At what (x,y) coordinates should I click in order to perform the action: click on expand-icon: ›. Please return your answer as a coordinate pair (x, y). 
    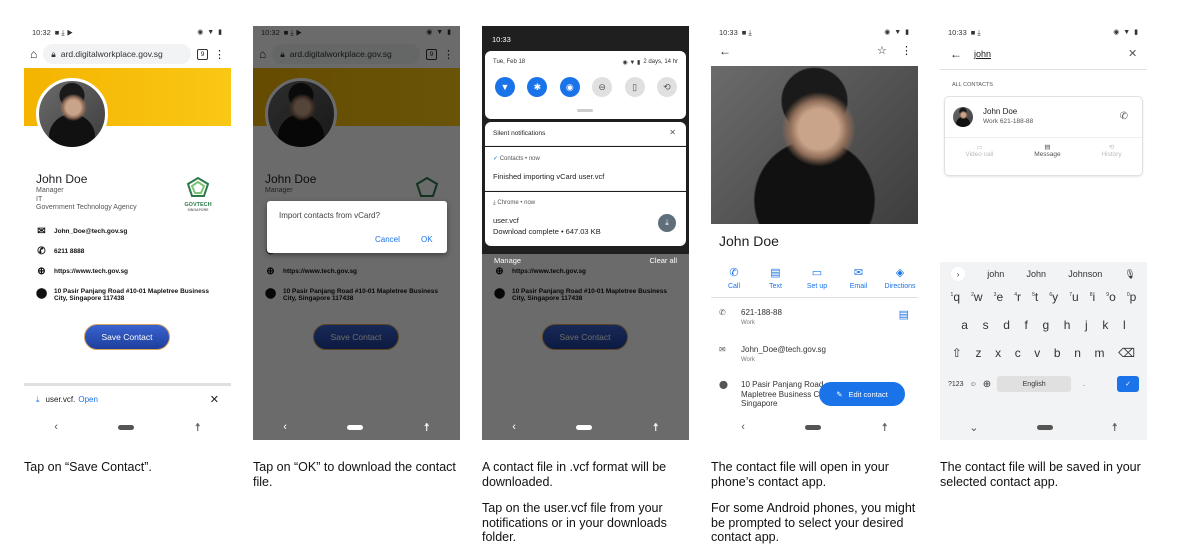
    Looking at the image, I should click on (958, 274).